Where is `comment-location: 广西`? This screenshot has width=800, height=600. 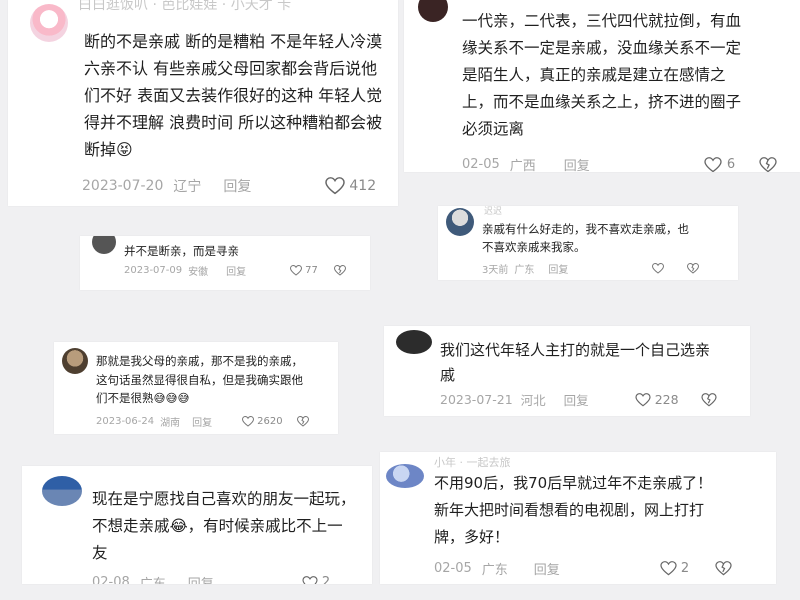 comment-location: 广西 is located at coordinates (522, 165).